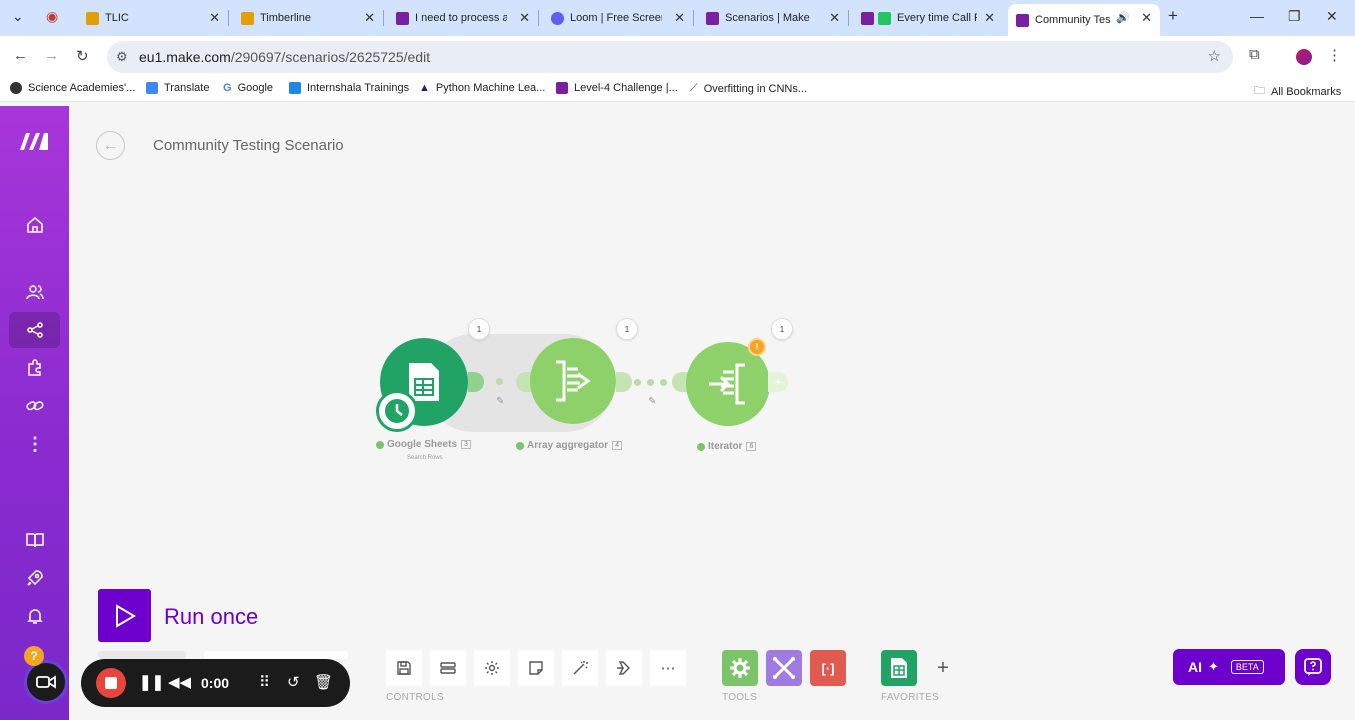 The width and height of the screenshot is (1355, 720). What do you see at coordinates (35, 444) in the screenshot?
I see `more-vertical-icon: ⋮` at bounding box center [35, 444].